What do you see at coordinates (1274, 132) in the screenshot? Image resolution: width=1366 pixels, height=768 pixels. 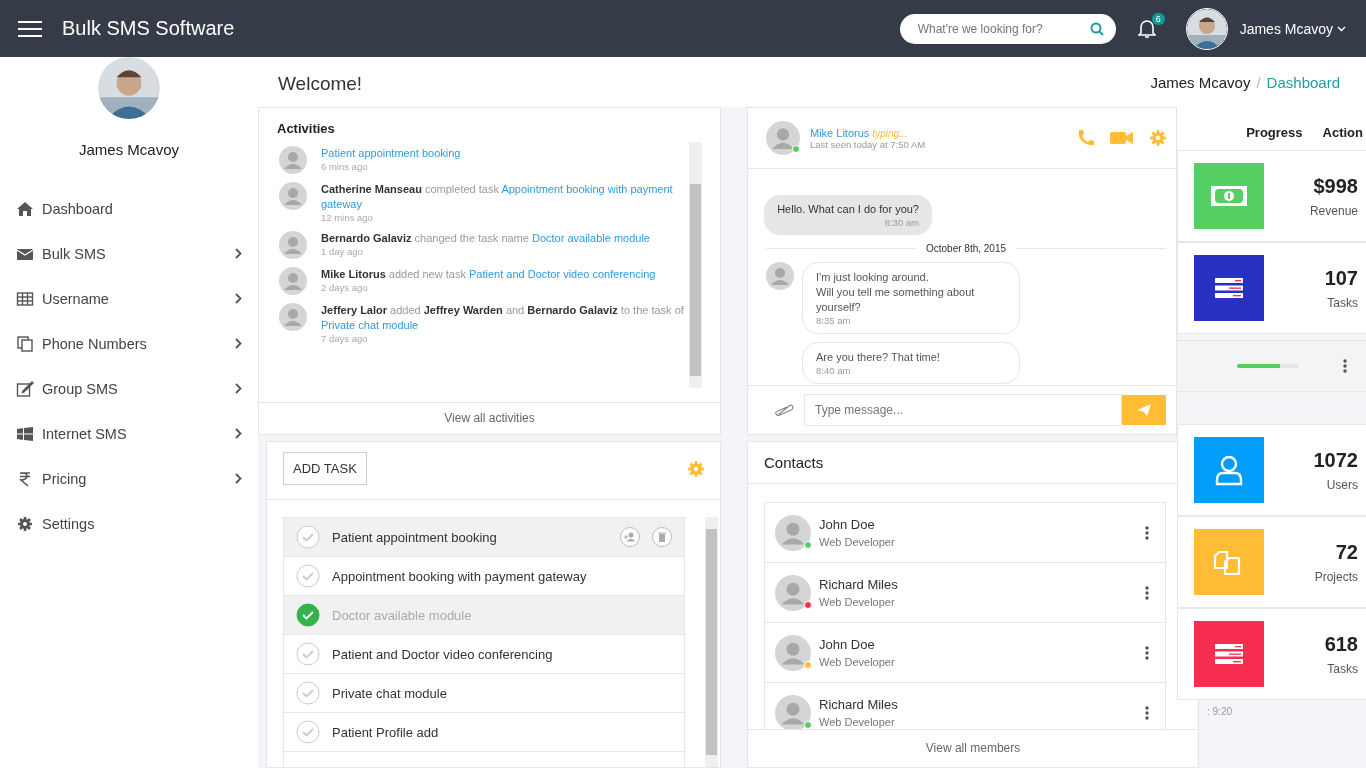 I see `column-header: Progress` at bounding box center [1274, 132].